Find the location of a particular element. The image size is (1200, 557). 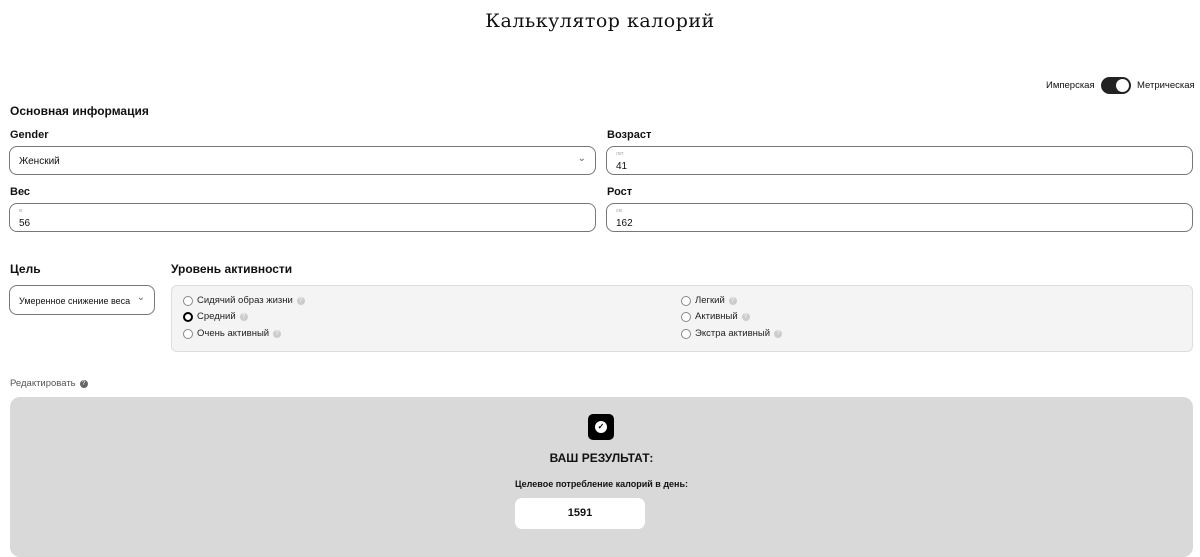

activity-option-moderate: Средний? is located at coordinates (215, 316).